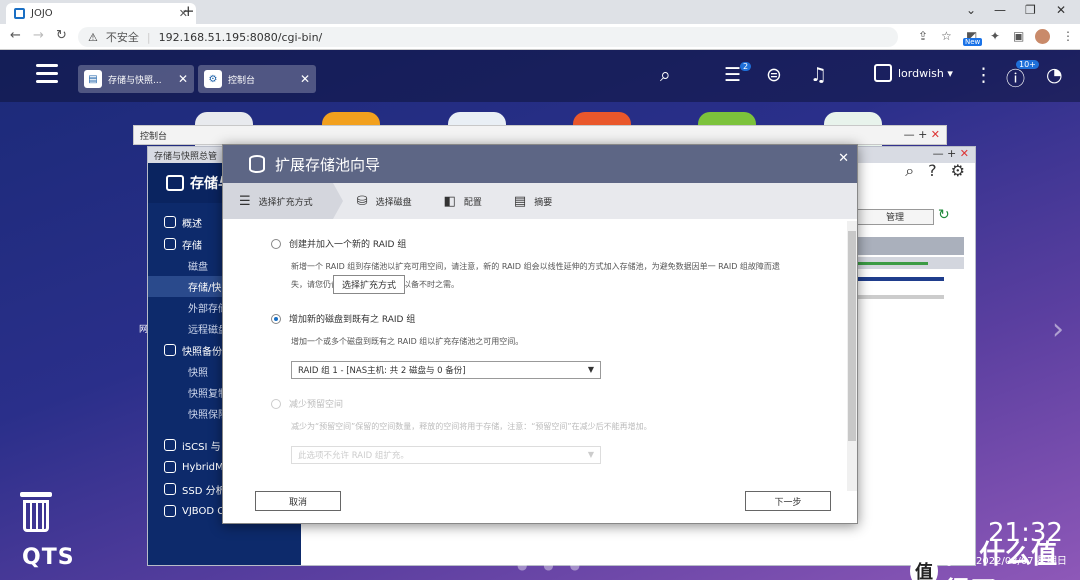 The image size is (1080, 580). Describe the element at coordinates (446, 455) in the screenshot. I see `reserved-select-disabled: 此选项不允许 RAID 组扩充。 ▼` at that location.